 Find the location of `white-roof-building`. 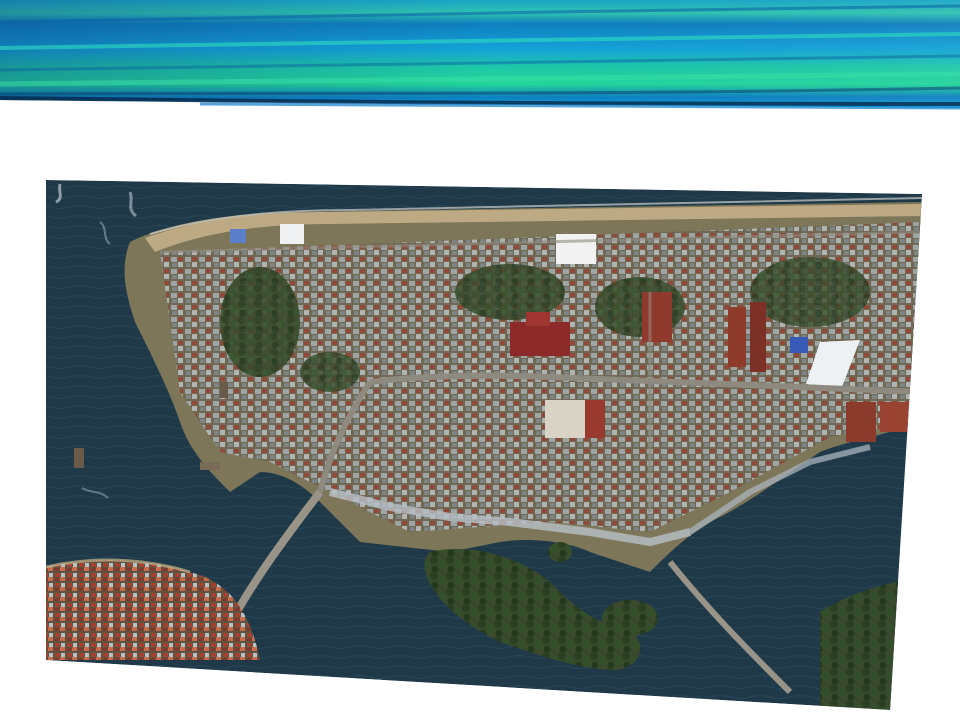

white-roof-building is located at coordinates (576, 249).